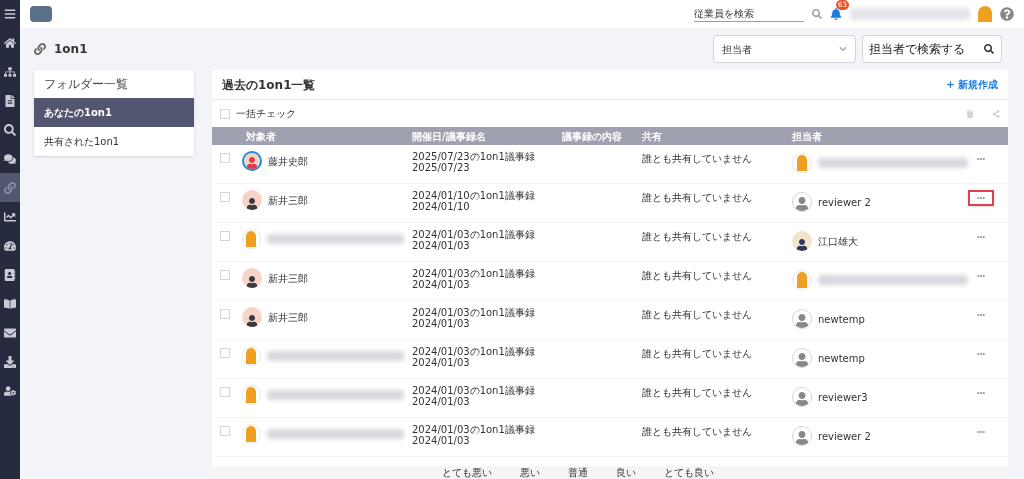 This screenshot has width=1024, height=479. Describe the element at coordinates (784, 49) in the screenshot. I see `assignee-dropdown: 担当者` at that location.